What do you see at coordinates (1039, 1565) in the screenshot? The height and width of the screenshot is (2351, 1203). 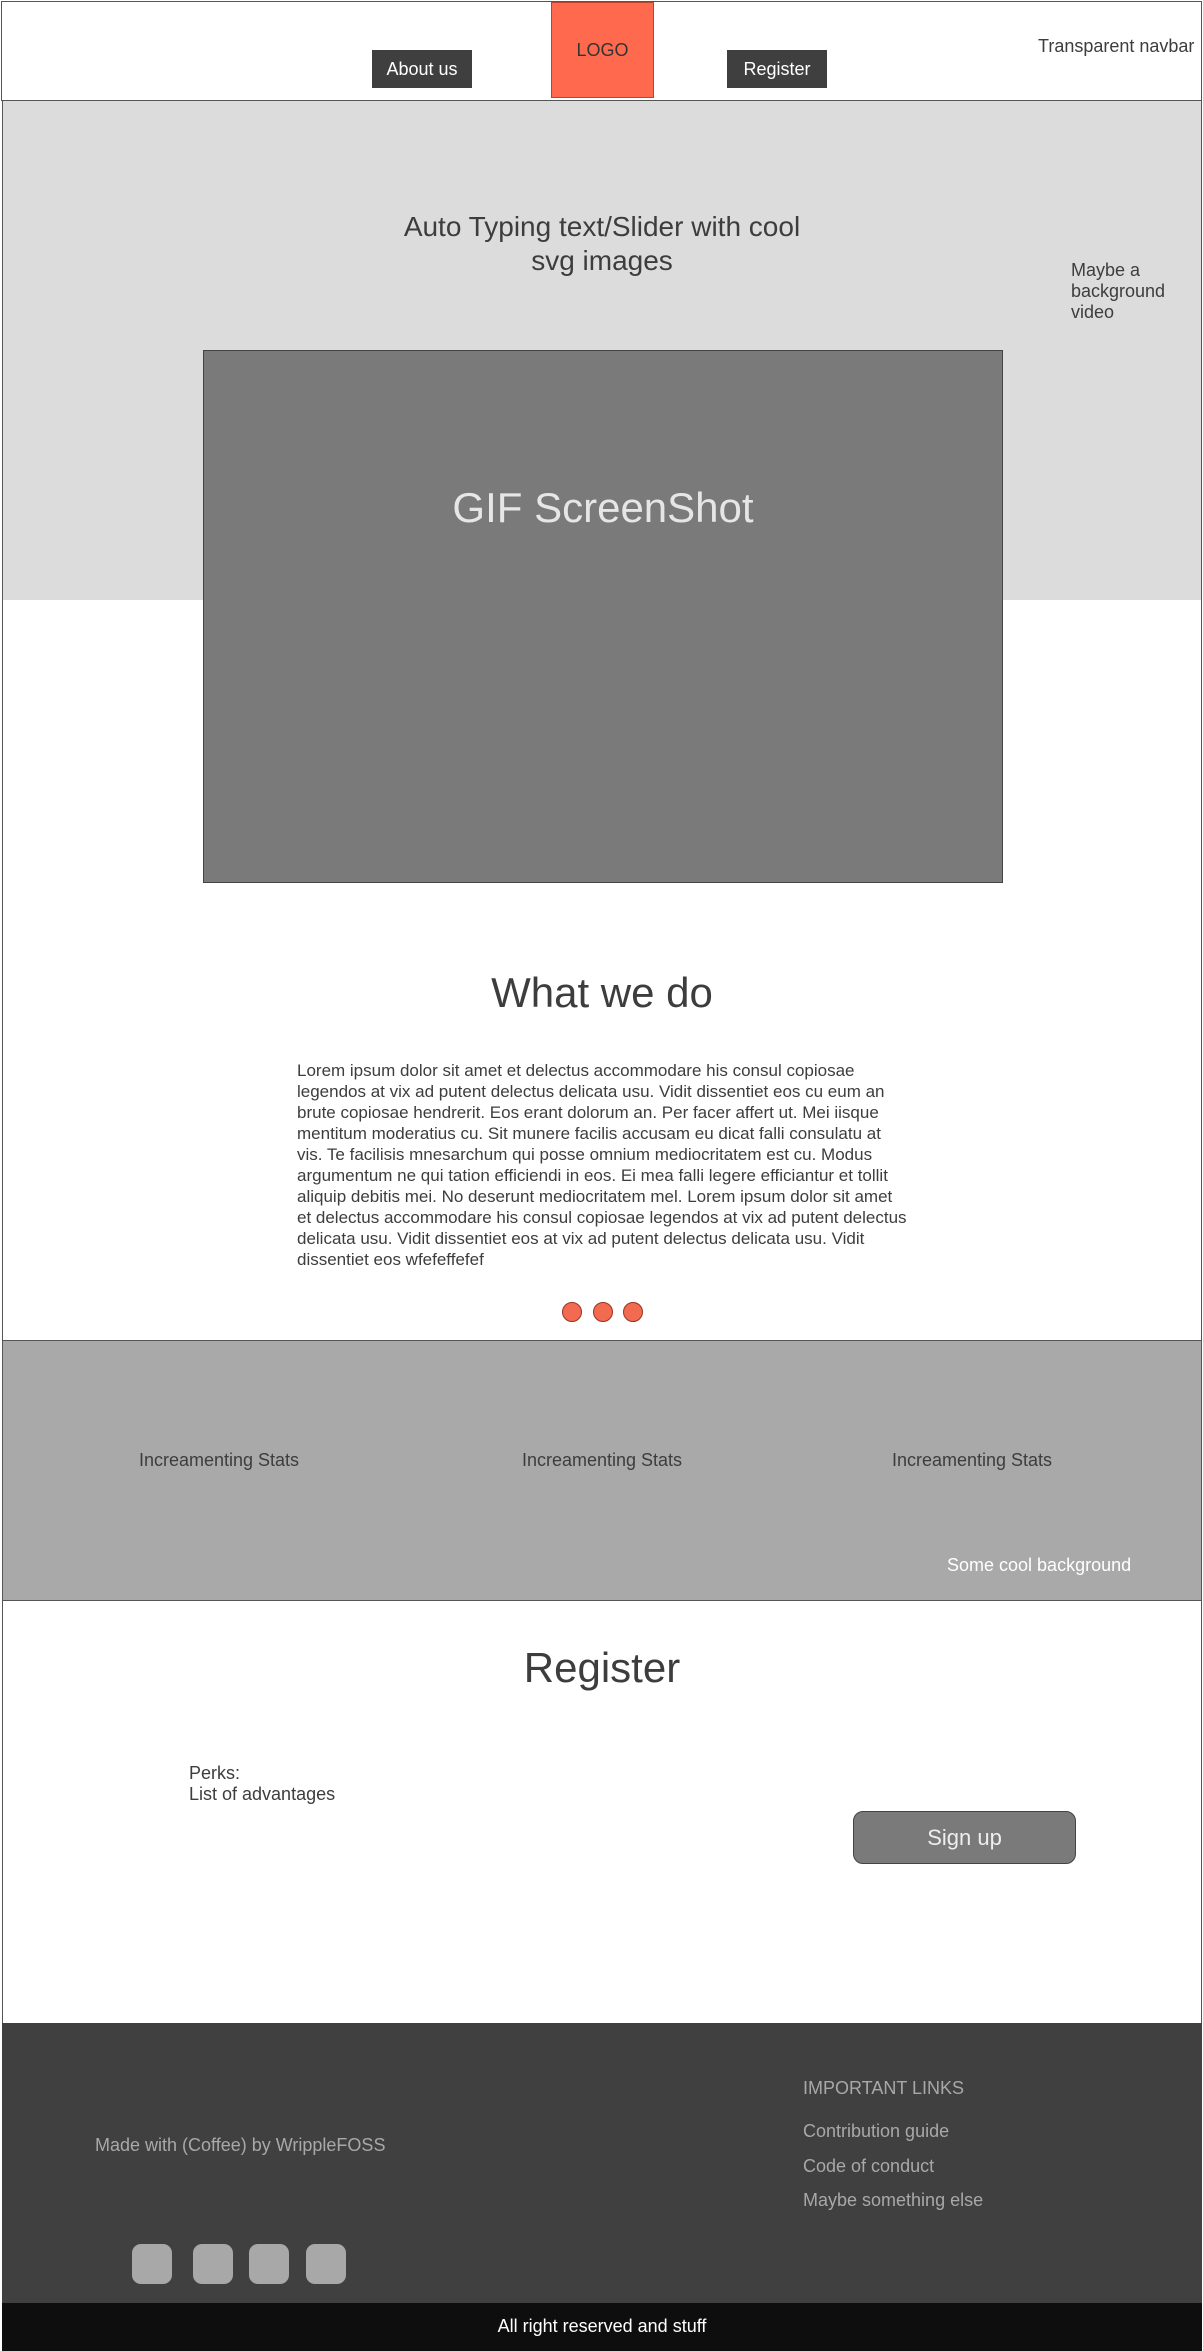 I see `stats-background-note: Some cool background` at bounding box center [1039, 1565].